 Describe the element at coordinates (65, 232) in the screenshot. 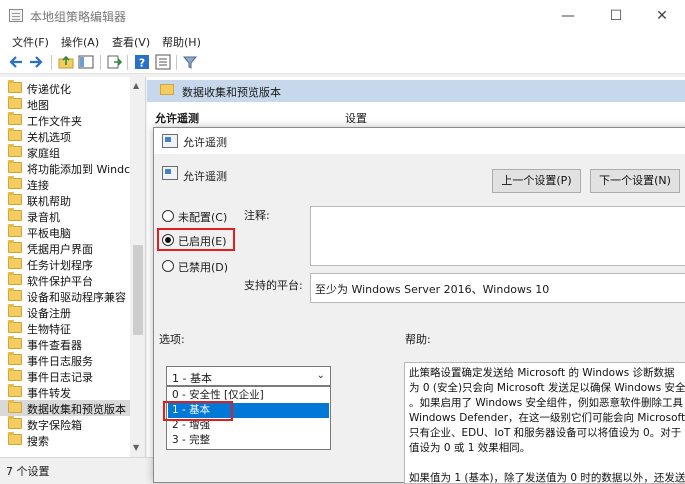

I see `tree-item: 平板电脑` at that location.